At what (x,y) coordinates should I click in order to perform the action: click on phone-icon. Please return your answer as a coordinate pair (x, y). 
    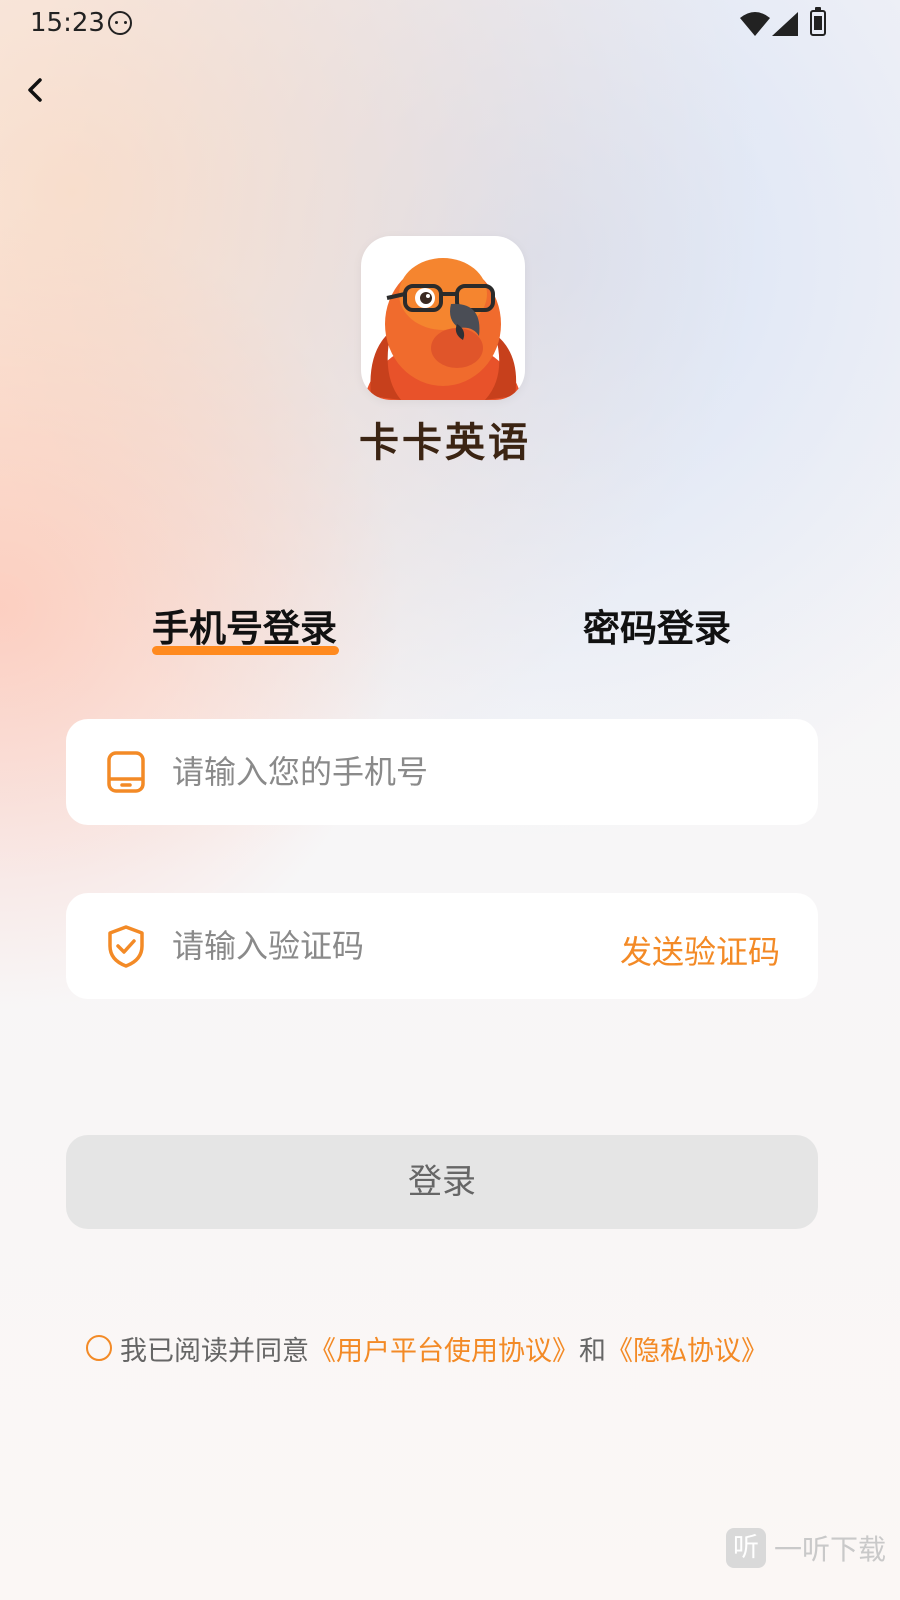
    Looking at the image, I should click on (126, 772).